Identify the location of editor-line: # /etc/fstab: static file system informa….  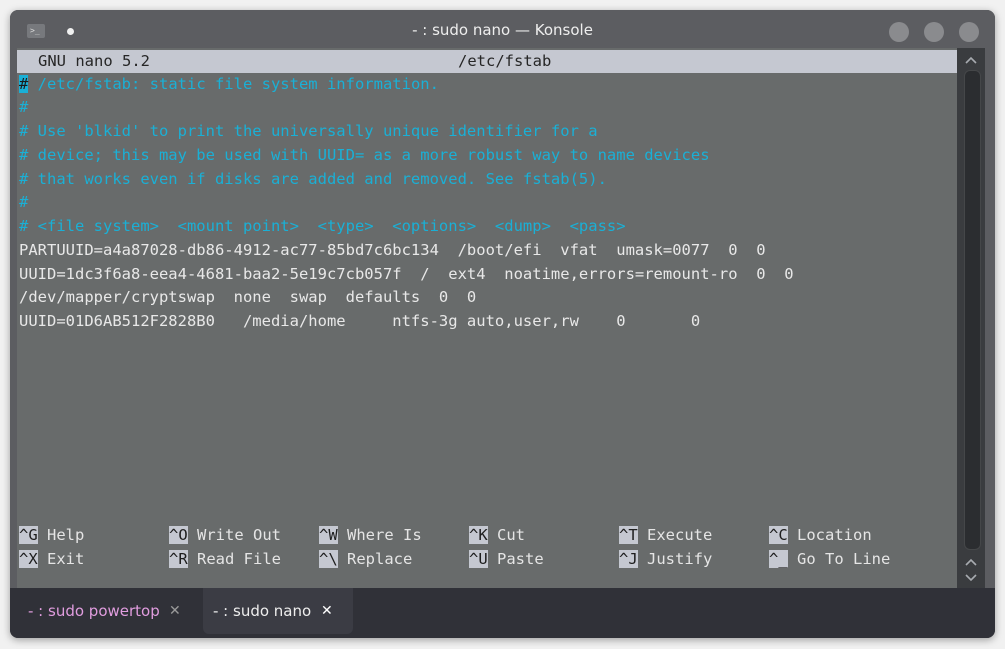
(229, 84).